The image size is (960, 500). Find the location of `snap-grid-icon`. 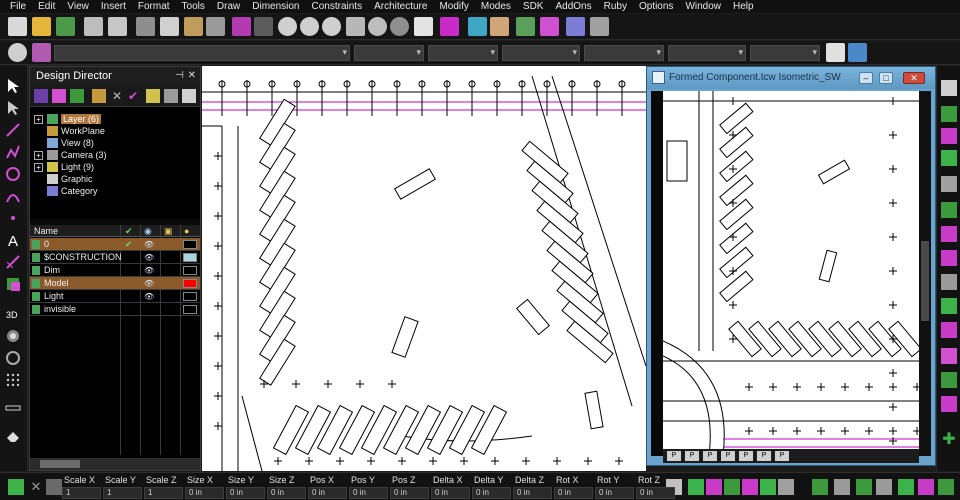

snap-grid-icon is located at coordinates (949, 136).